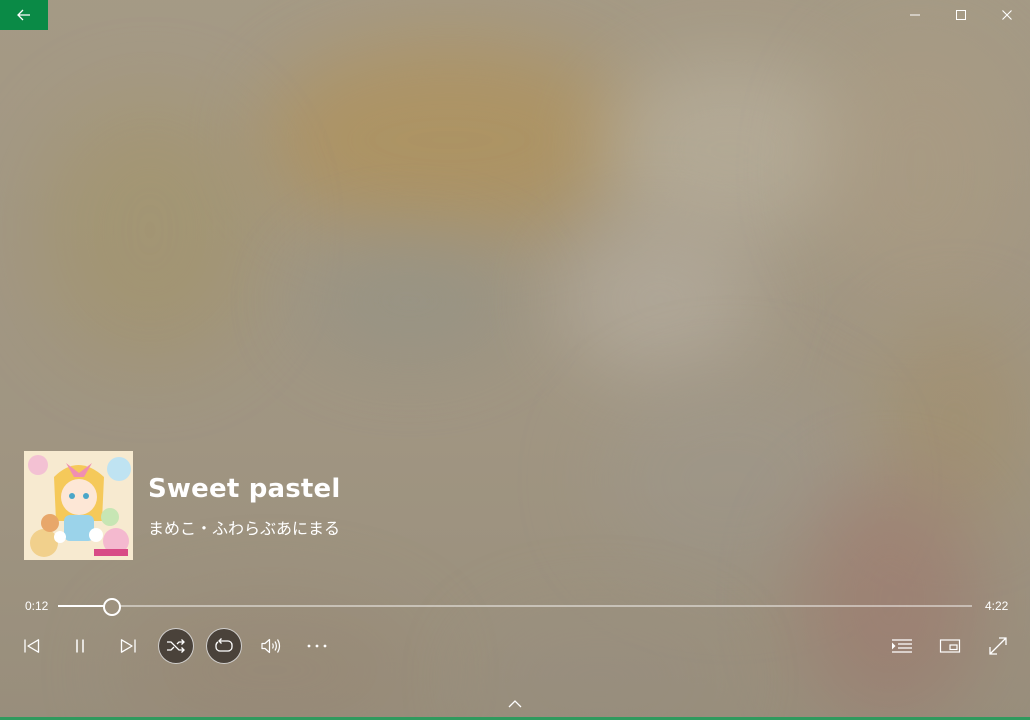  I want to click on pause-button, so click(80, 646).